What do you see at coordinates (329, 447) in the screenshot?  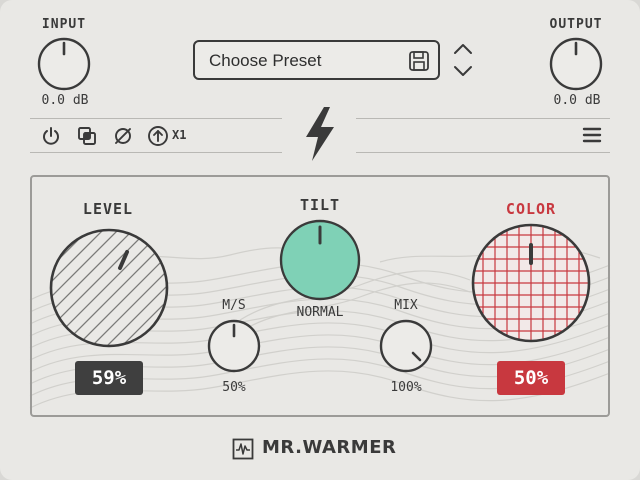 I see `brand-name: MR.WARMER` at bounding box center [329, 447].